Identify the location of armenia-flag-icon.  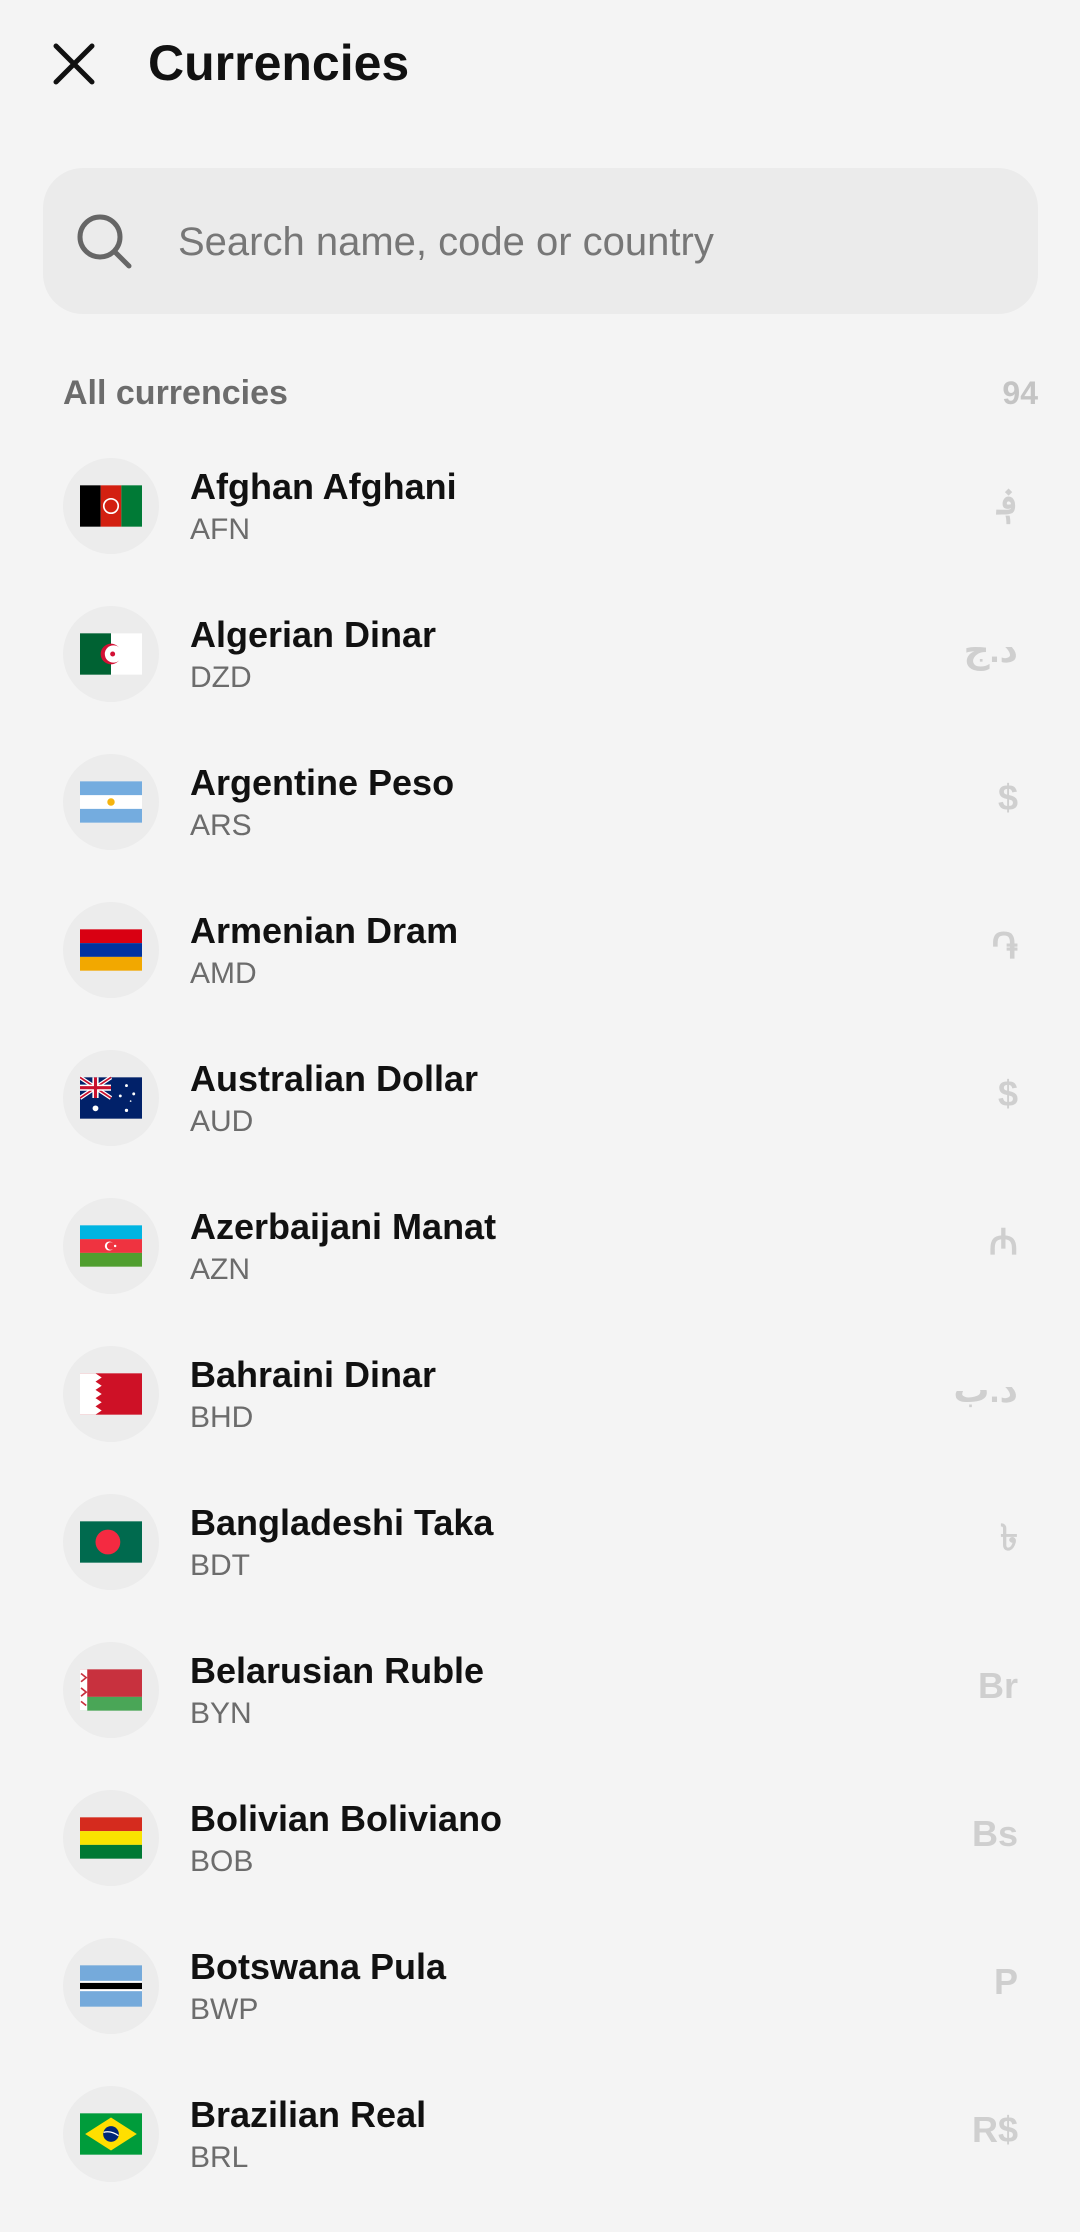
(111, 950).